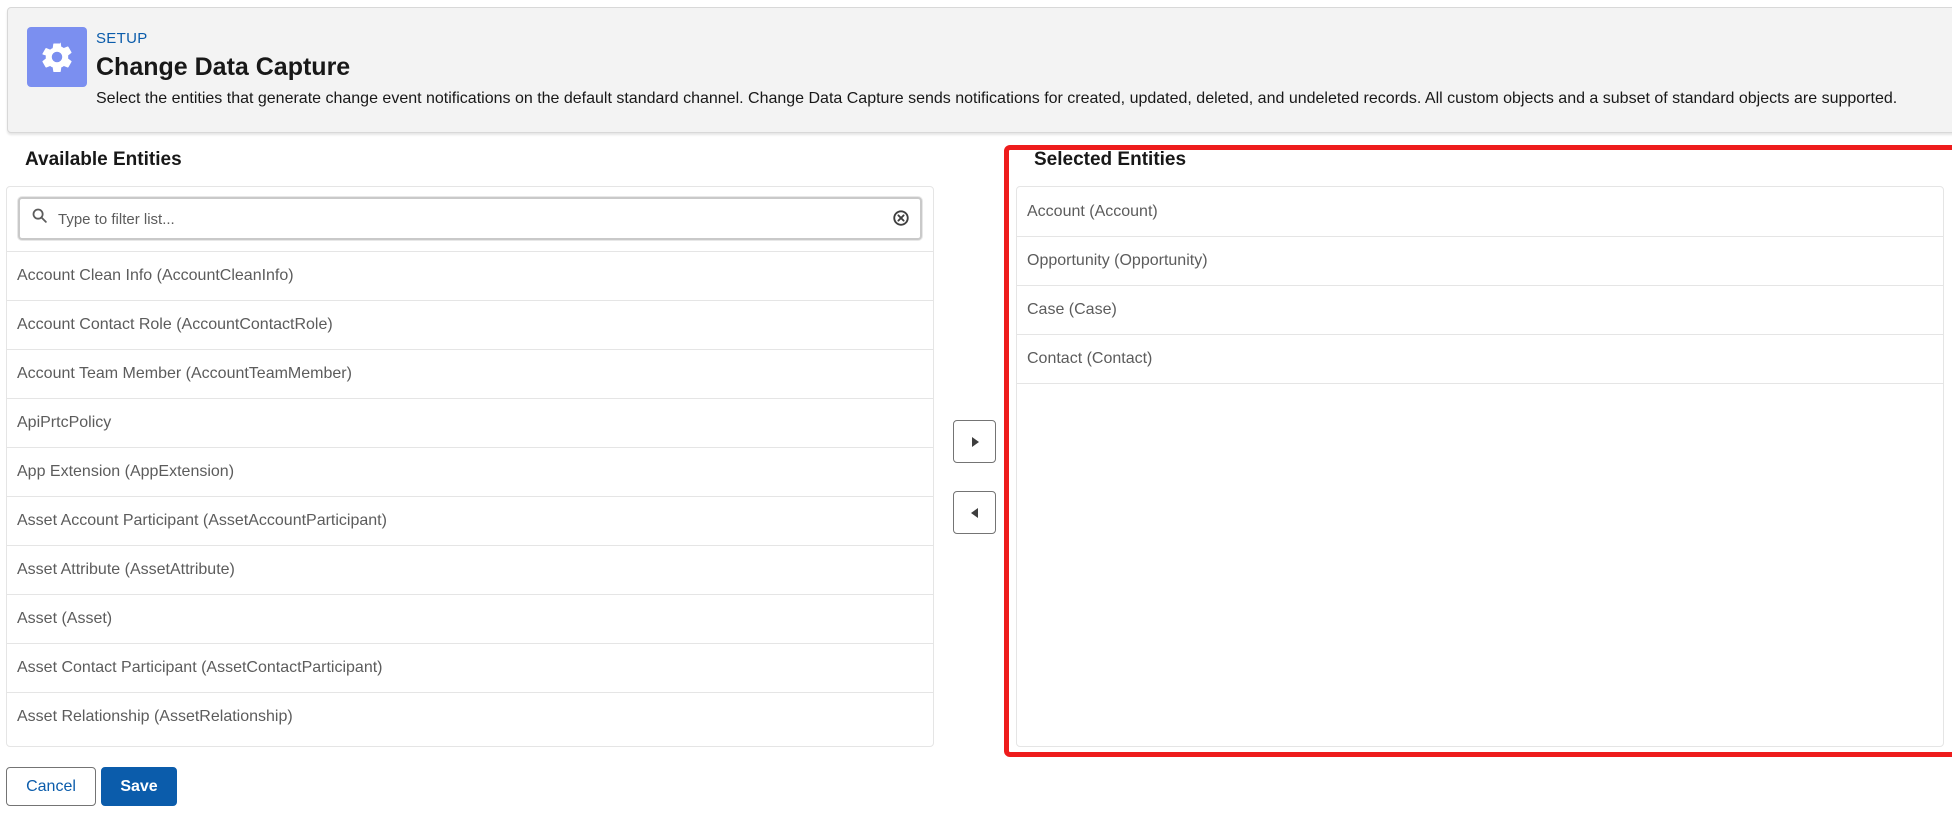  What do you see at coordinates (470, 373) in the screenshot?
I see `available-item: Account Team Member (AccountTeamMember)` at bounding box center [470, 373].